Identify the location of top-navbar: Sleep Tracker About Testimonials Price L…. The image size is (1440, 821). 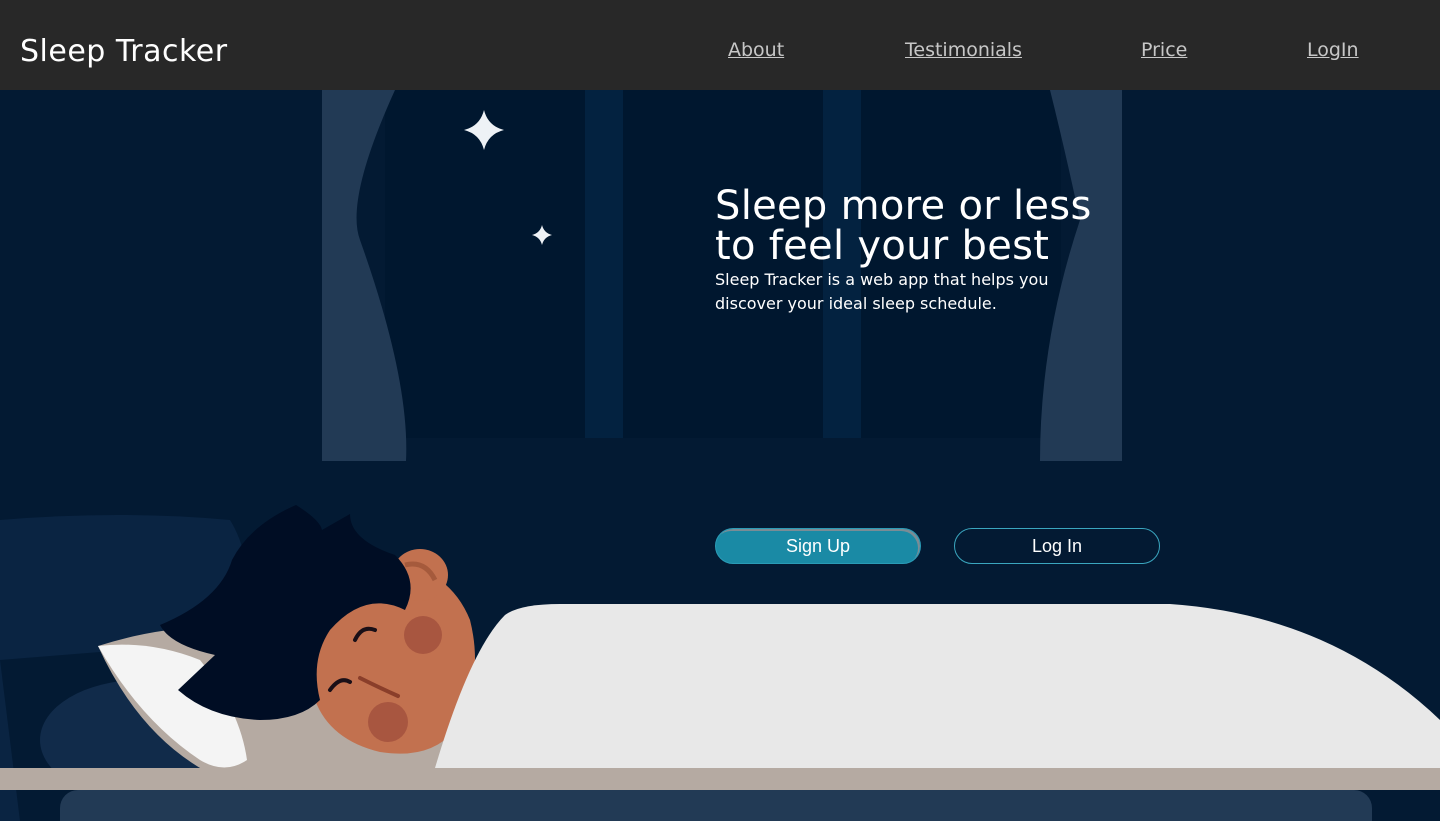
(720, 45).